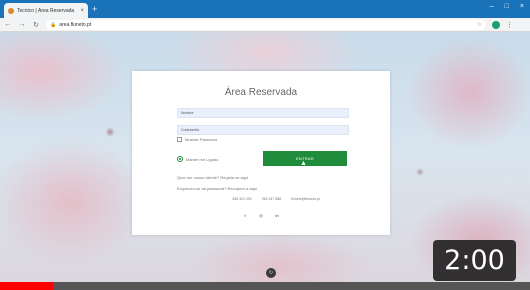 The height and width of the screenshot is (290, 530). Describe the element at coordinates (22, 24) in the screenshot. I see `forward-icon: →` at that location.